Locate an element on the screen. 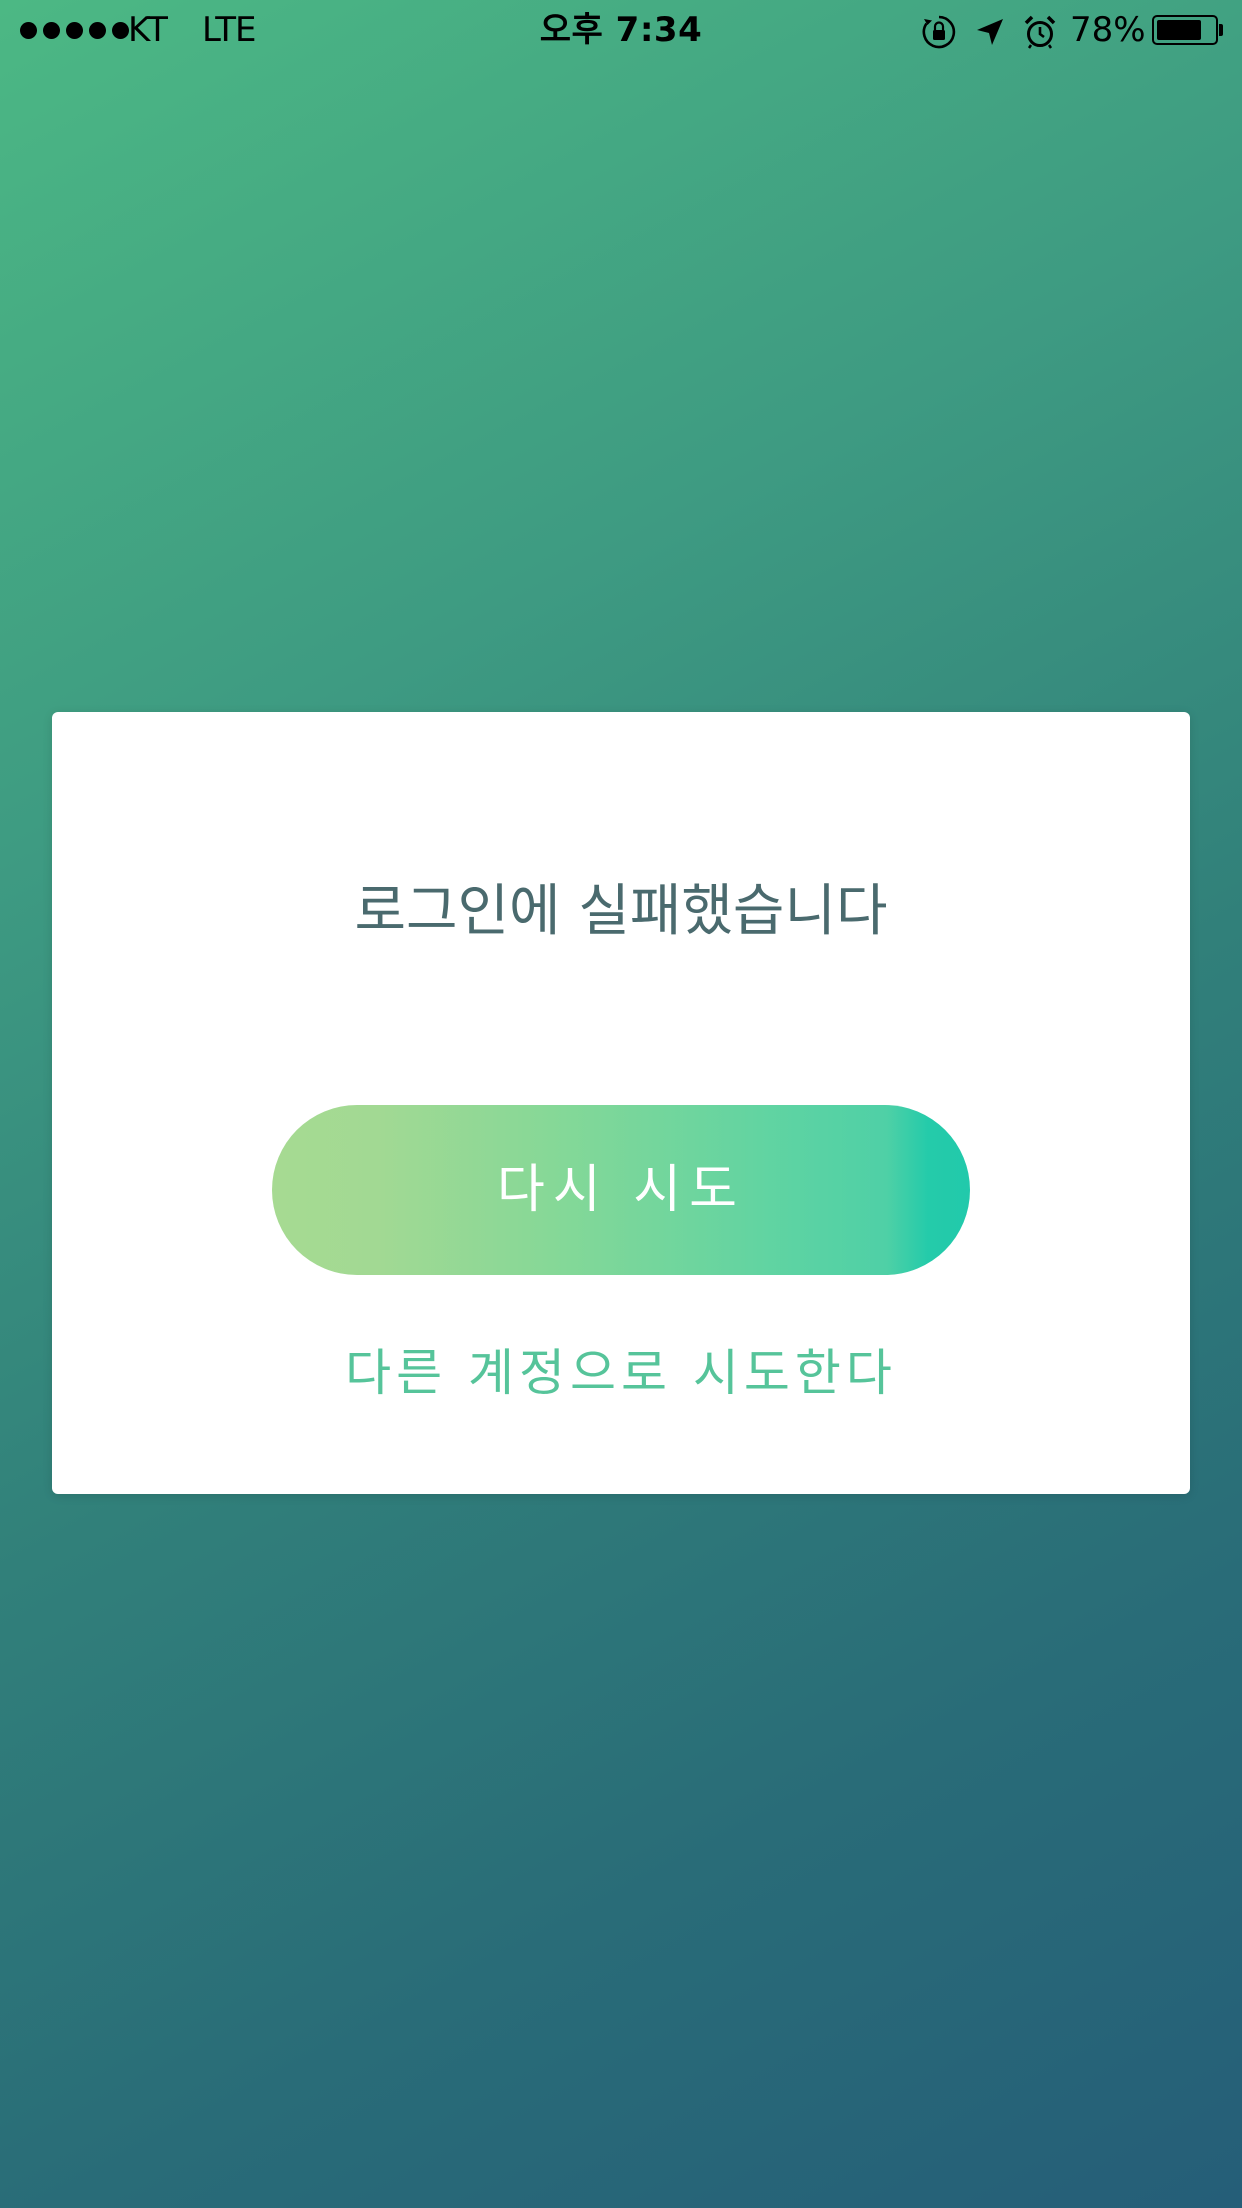 This screenshot has width=1242, height=2208. dialog-title: 로그인에 실패했습니다 is located at coordinates (621, 911).